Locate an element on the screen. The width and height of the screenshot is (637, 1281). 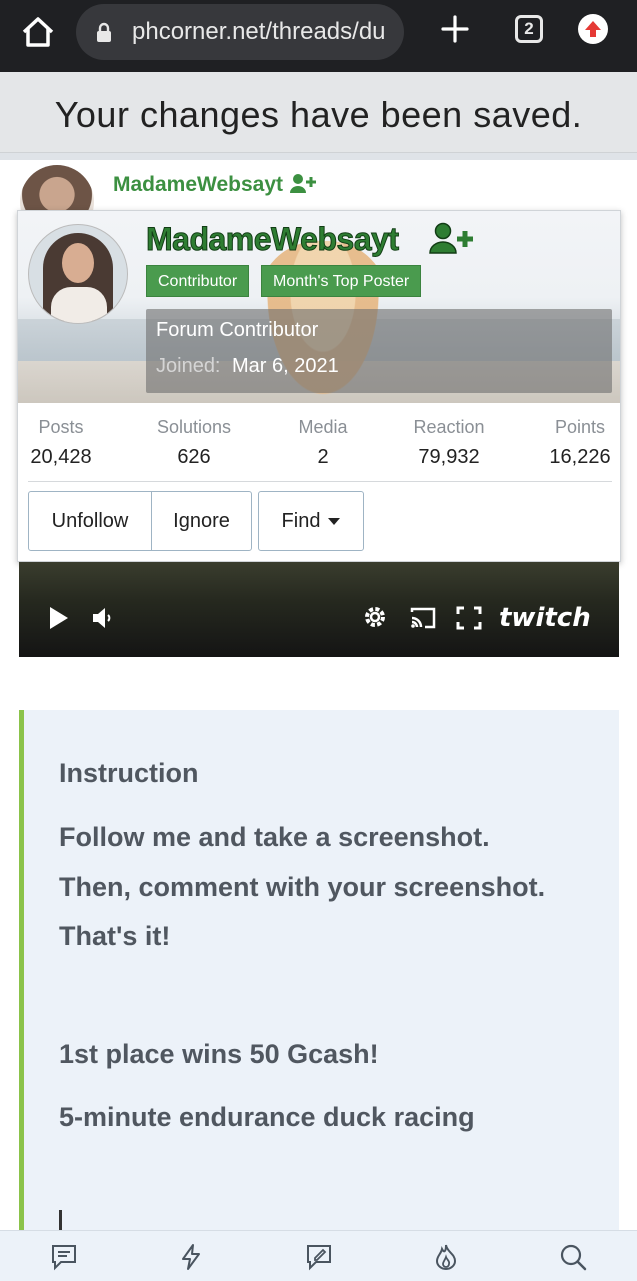
cast-icon is located at coordinates (423, 618).